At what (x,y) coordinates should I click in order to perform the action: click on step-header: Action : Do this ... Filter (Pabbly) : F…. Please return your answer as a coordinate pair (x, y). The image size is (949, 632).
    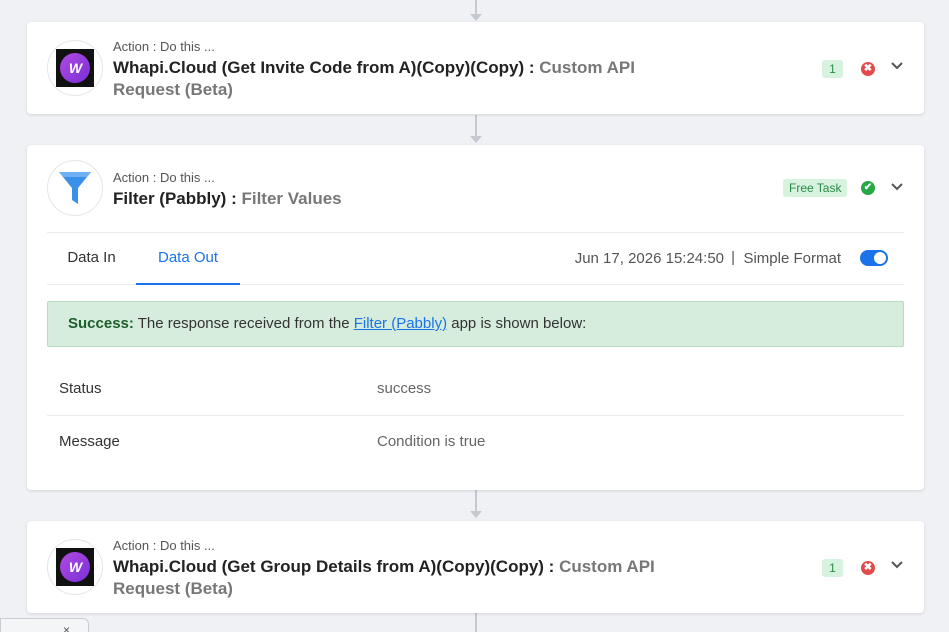
    Looking at the image, I should click on (475, 188).